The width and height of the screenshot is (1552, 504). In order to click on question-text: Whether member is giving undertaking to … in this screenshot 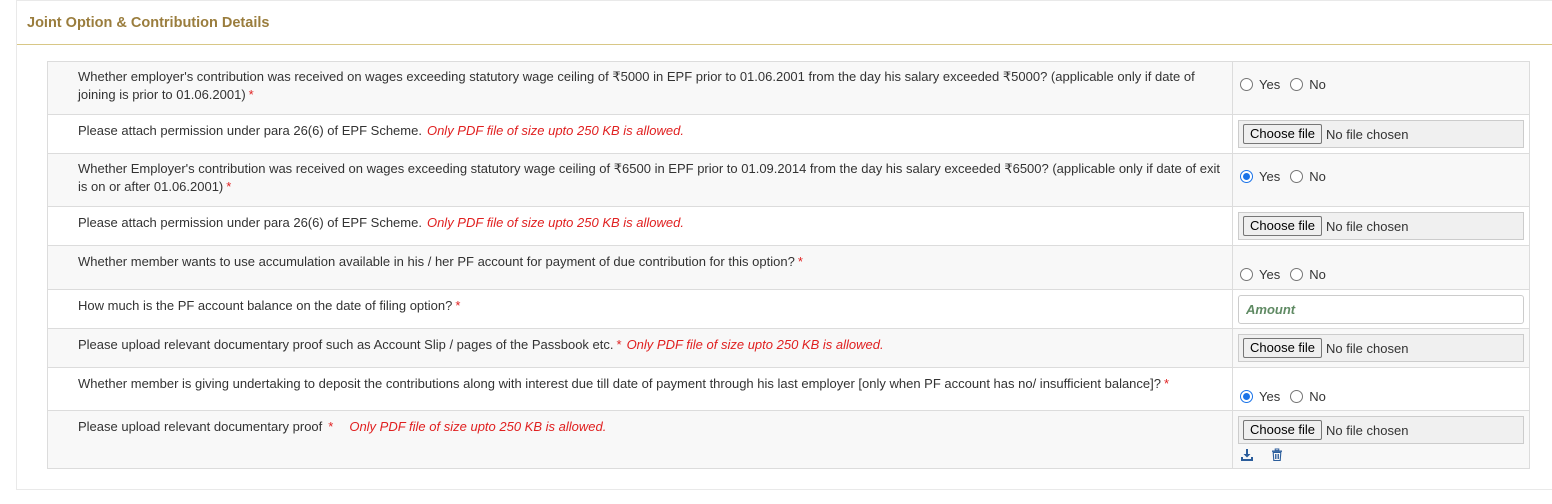, I will do `click(619, 383)`.